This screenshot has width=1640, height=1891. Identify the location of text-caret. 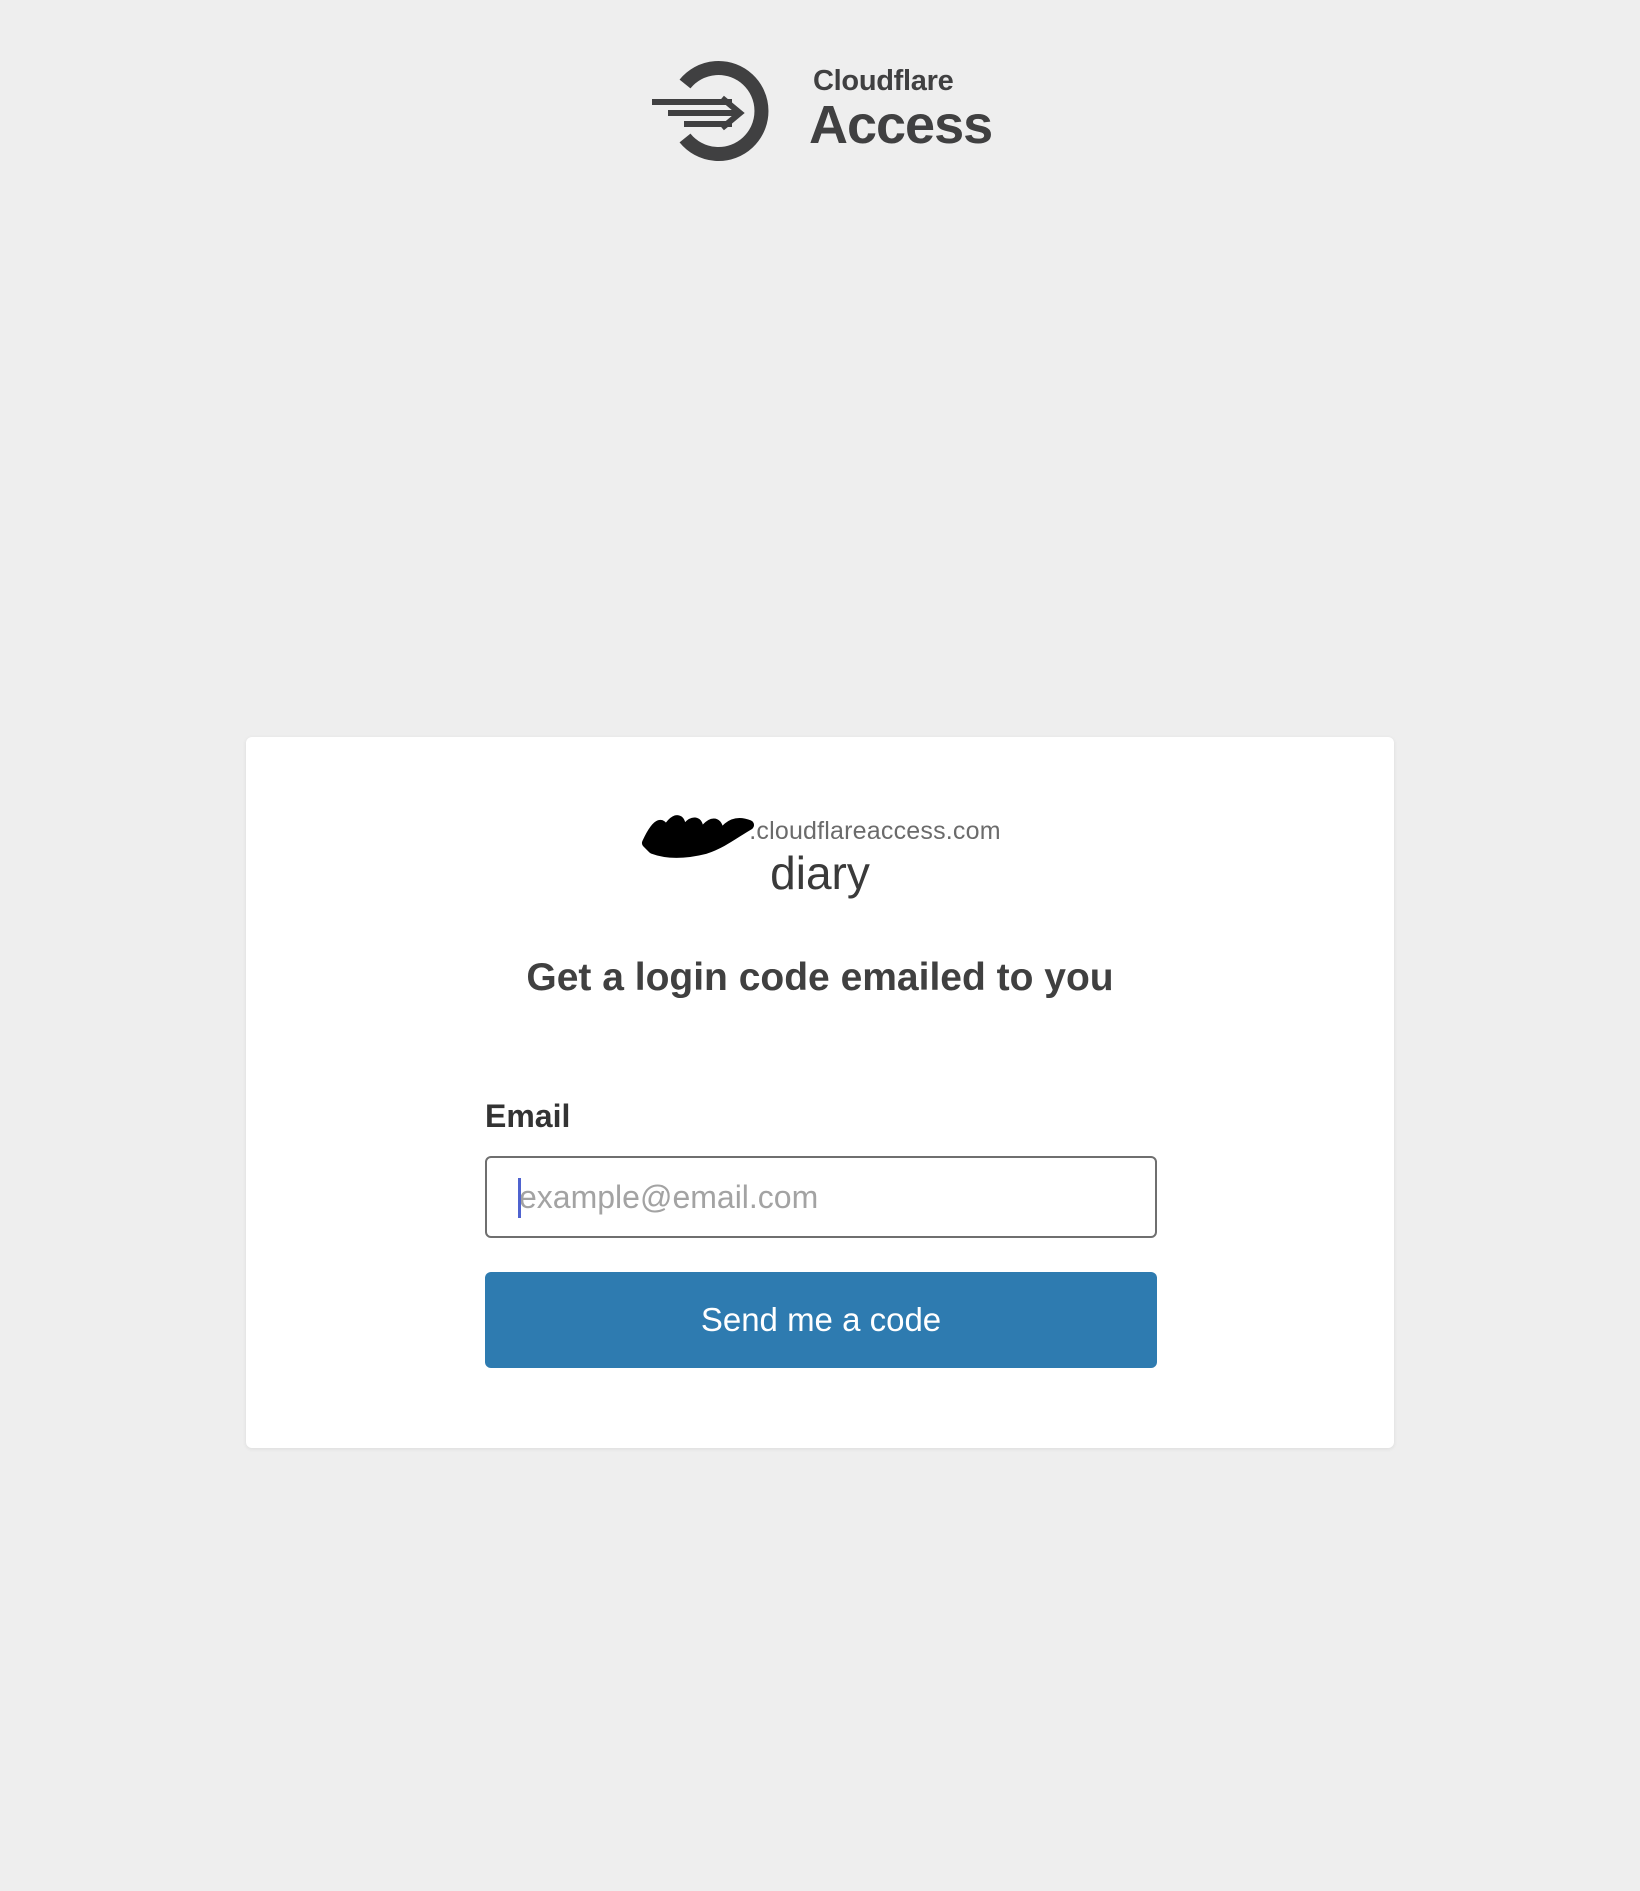
(519, 1198).